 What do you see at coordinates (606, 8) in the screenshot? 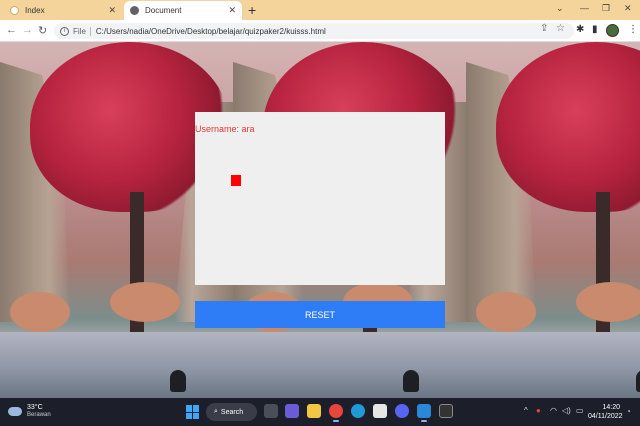
I see `restore-icon: ❐` at bounding box center [606, 8].